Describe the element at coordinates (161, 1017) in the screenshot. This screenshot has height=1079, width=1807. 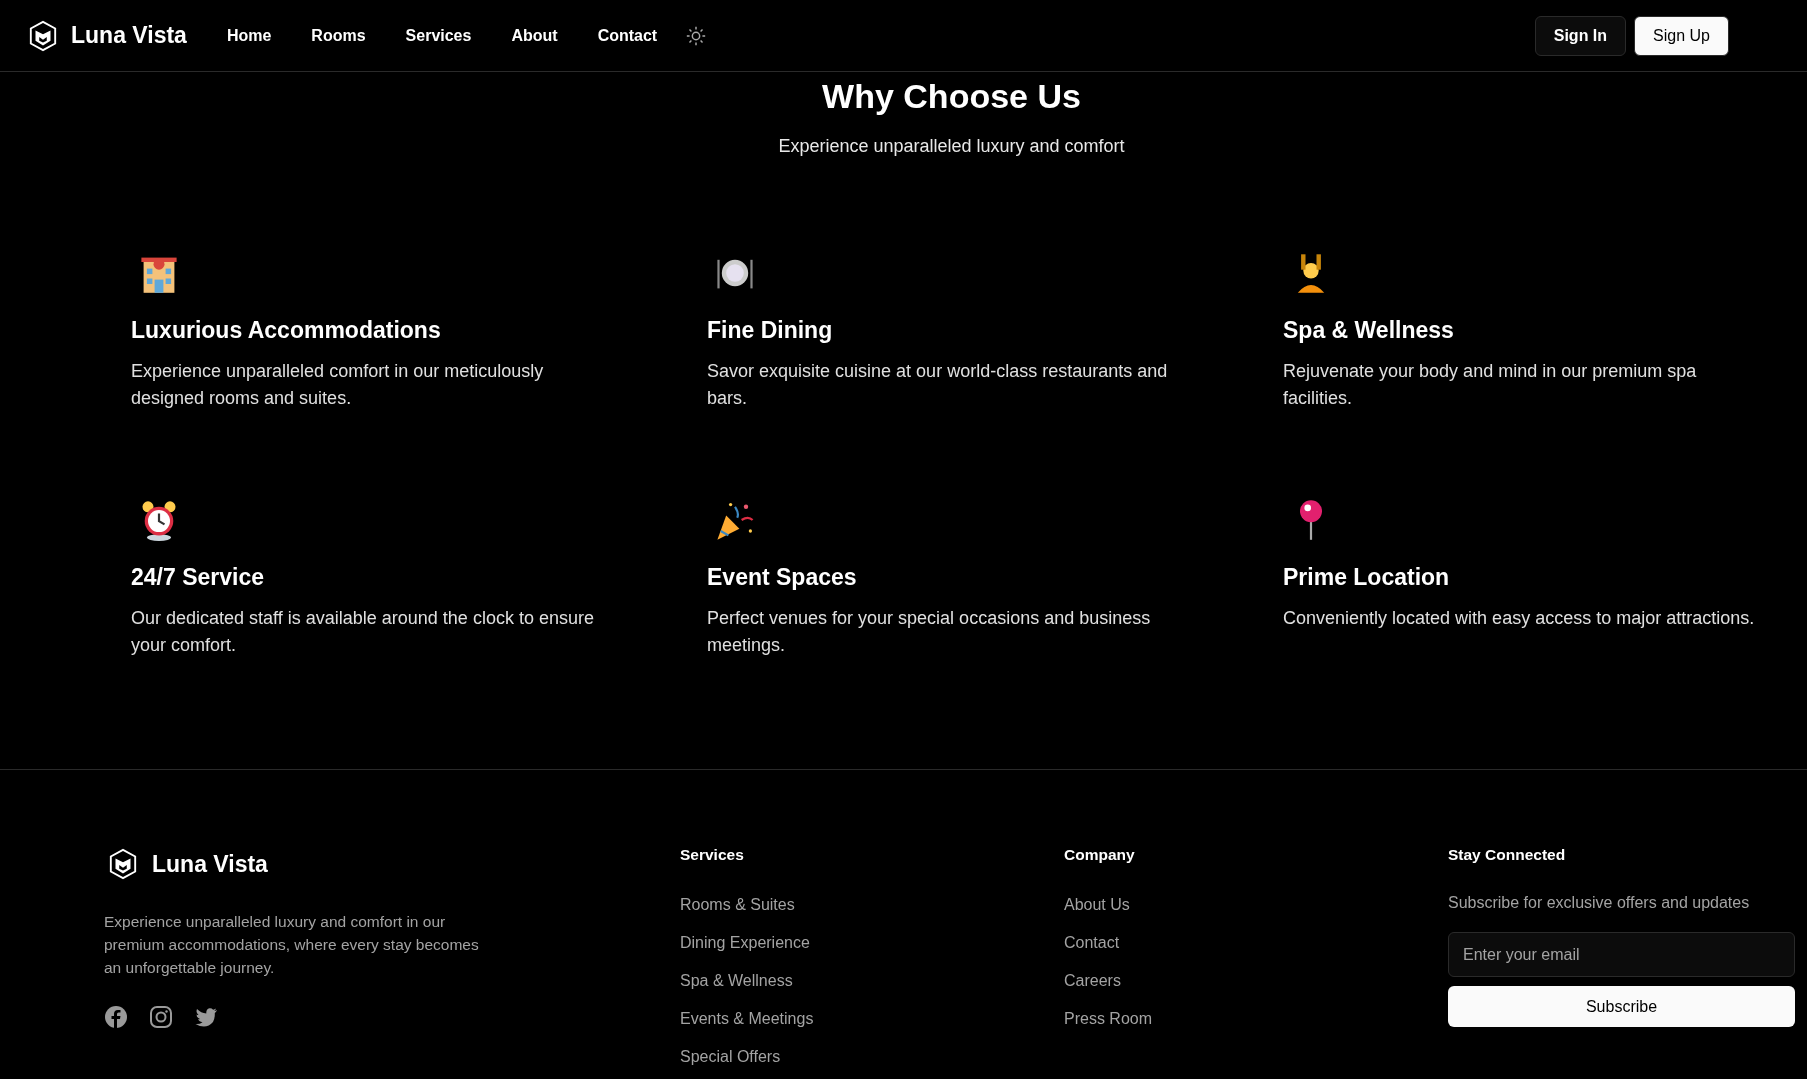
I see `instagram-icon` at that location.